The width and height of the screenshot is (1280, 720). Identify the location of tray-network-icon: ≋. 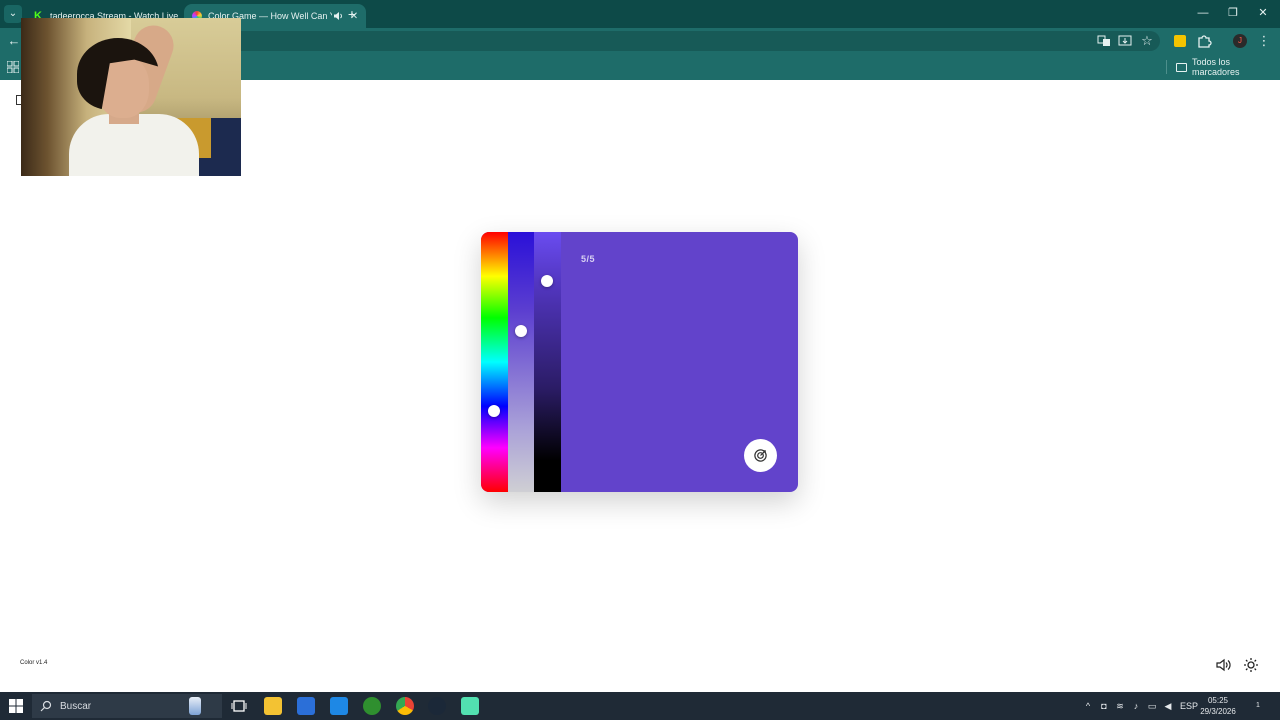
(1120, 706).